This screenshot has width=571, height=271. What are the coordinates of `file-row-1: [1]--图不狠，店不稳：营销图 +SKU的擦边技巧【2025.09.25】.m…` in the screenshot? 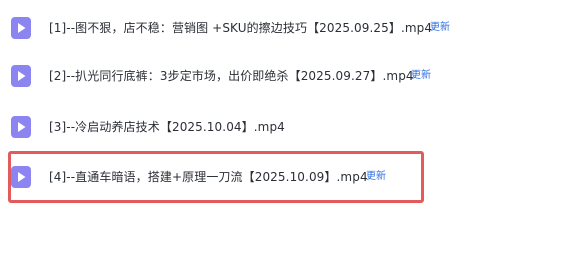 It's located at (285, 28).